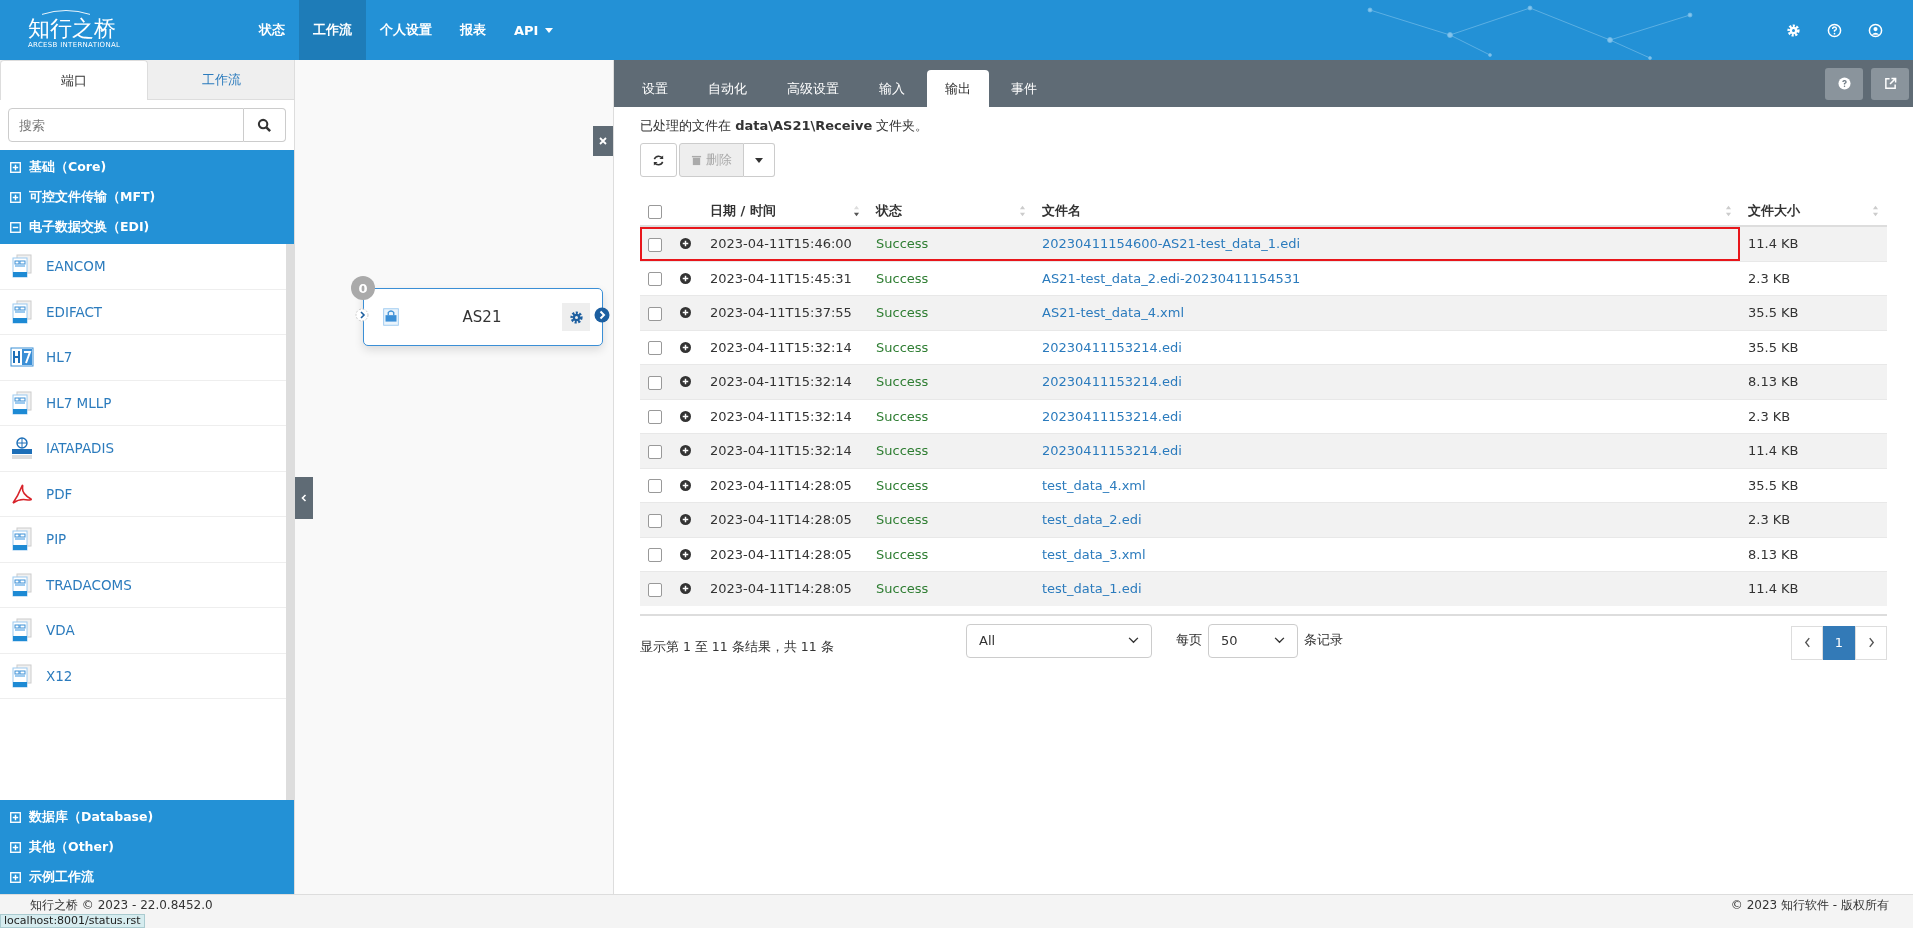  Describe the element at coordinates (143, 403) in the screenshot. I see `connector-item: HL7 MLLP` at that location.